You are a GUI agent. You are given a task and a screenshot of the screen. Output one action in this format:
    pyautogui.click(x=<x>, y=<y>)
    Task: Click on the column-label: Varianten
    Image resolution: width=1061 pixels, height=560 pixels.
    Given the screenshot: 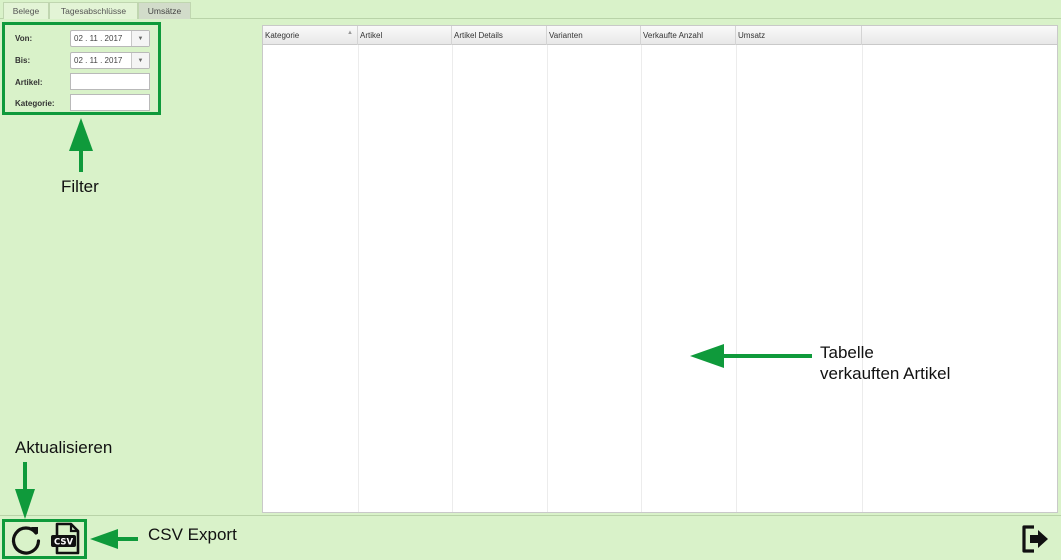 What is the action you would take?
    pyautogui.click(x=566, y=35)
    